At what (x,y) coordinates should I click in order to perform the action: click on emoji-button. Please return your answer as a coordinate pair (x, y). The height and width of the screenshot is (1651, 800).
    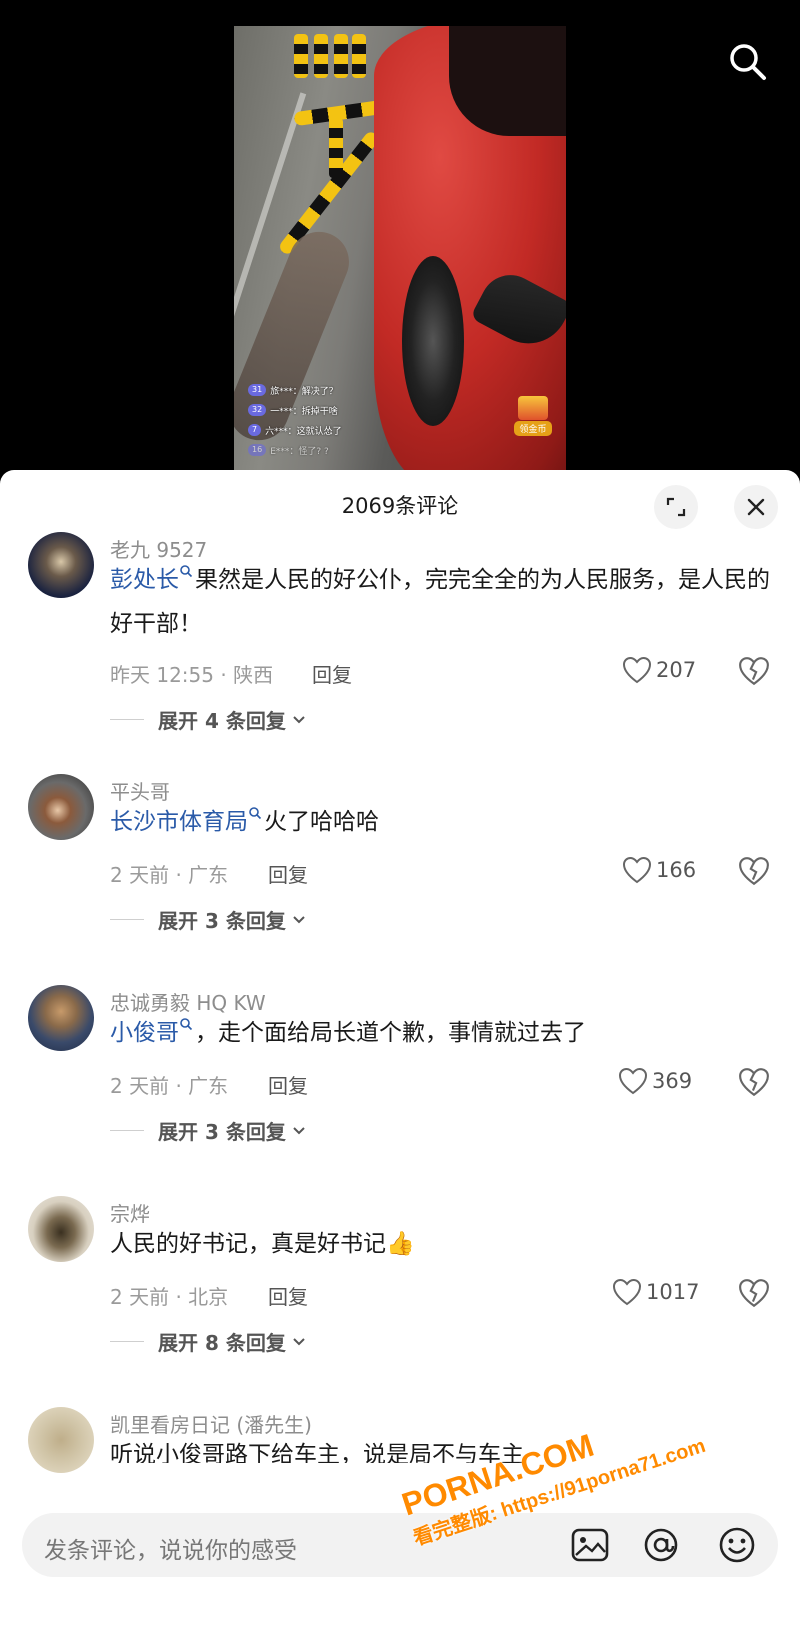
    Looking at the image, I should click on (737, 1545).